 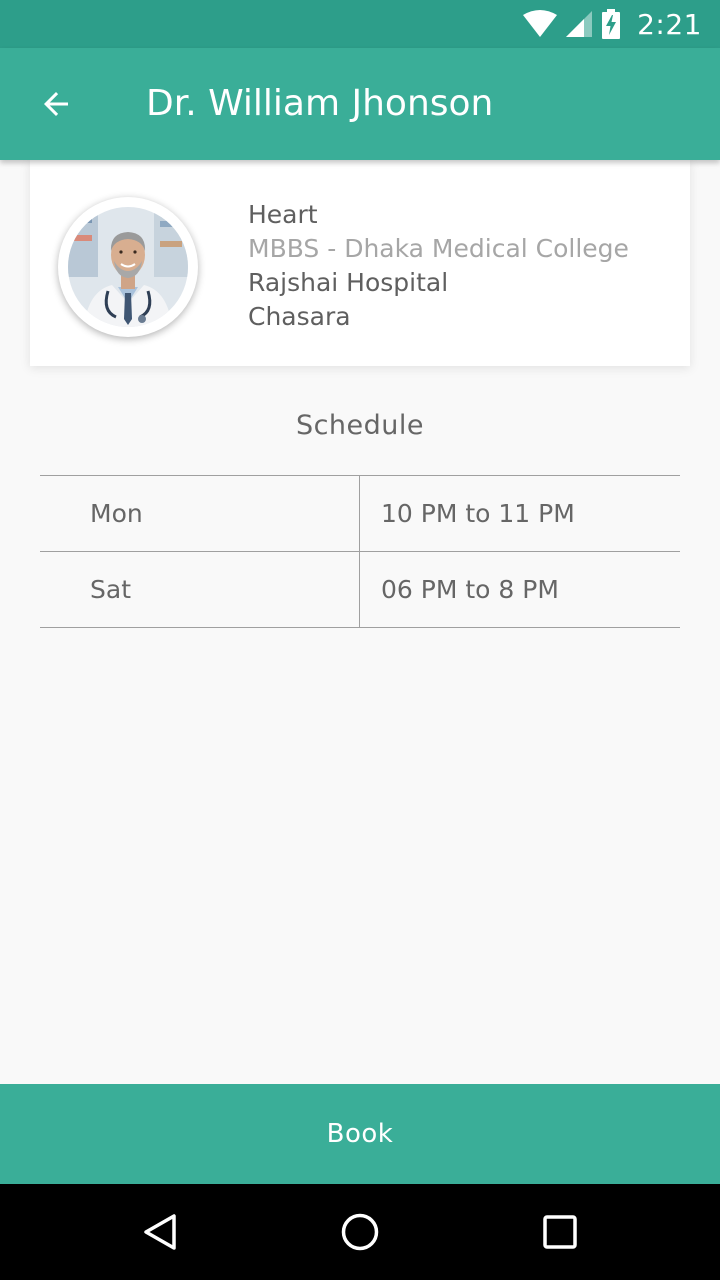 What do you see at coordinates (579, 24) in the screenshot?
I see `cell-signal-icon` at bounding box center [579, 24].